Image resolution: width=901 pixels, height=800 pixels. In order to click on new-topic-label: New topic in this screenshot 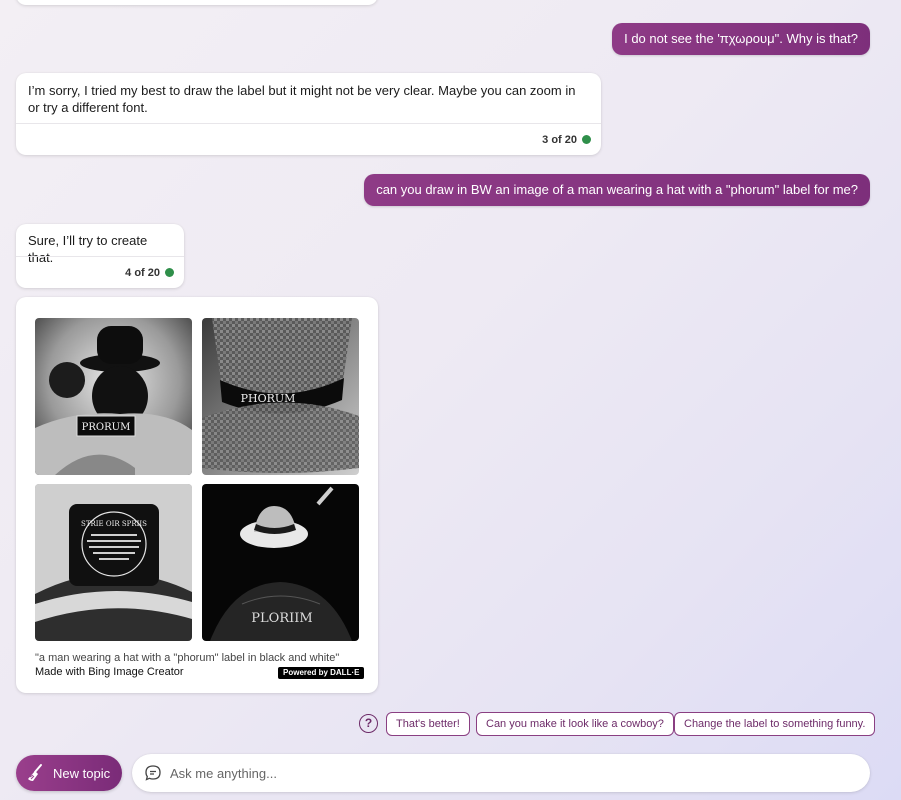, I will do `click(82, 773)`.